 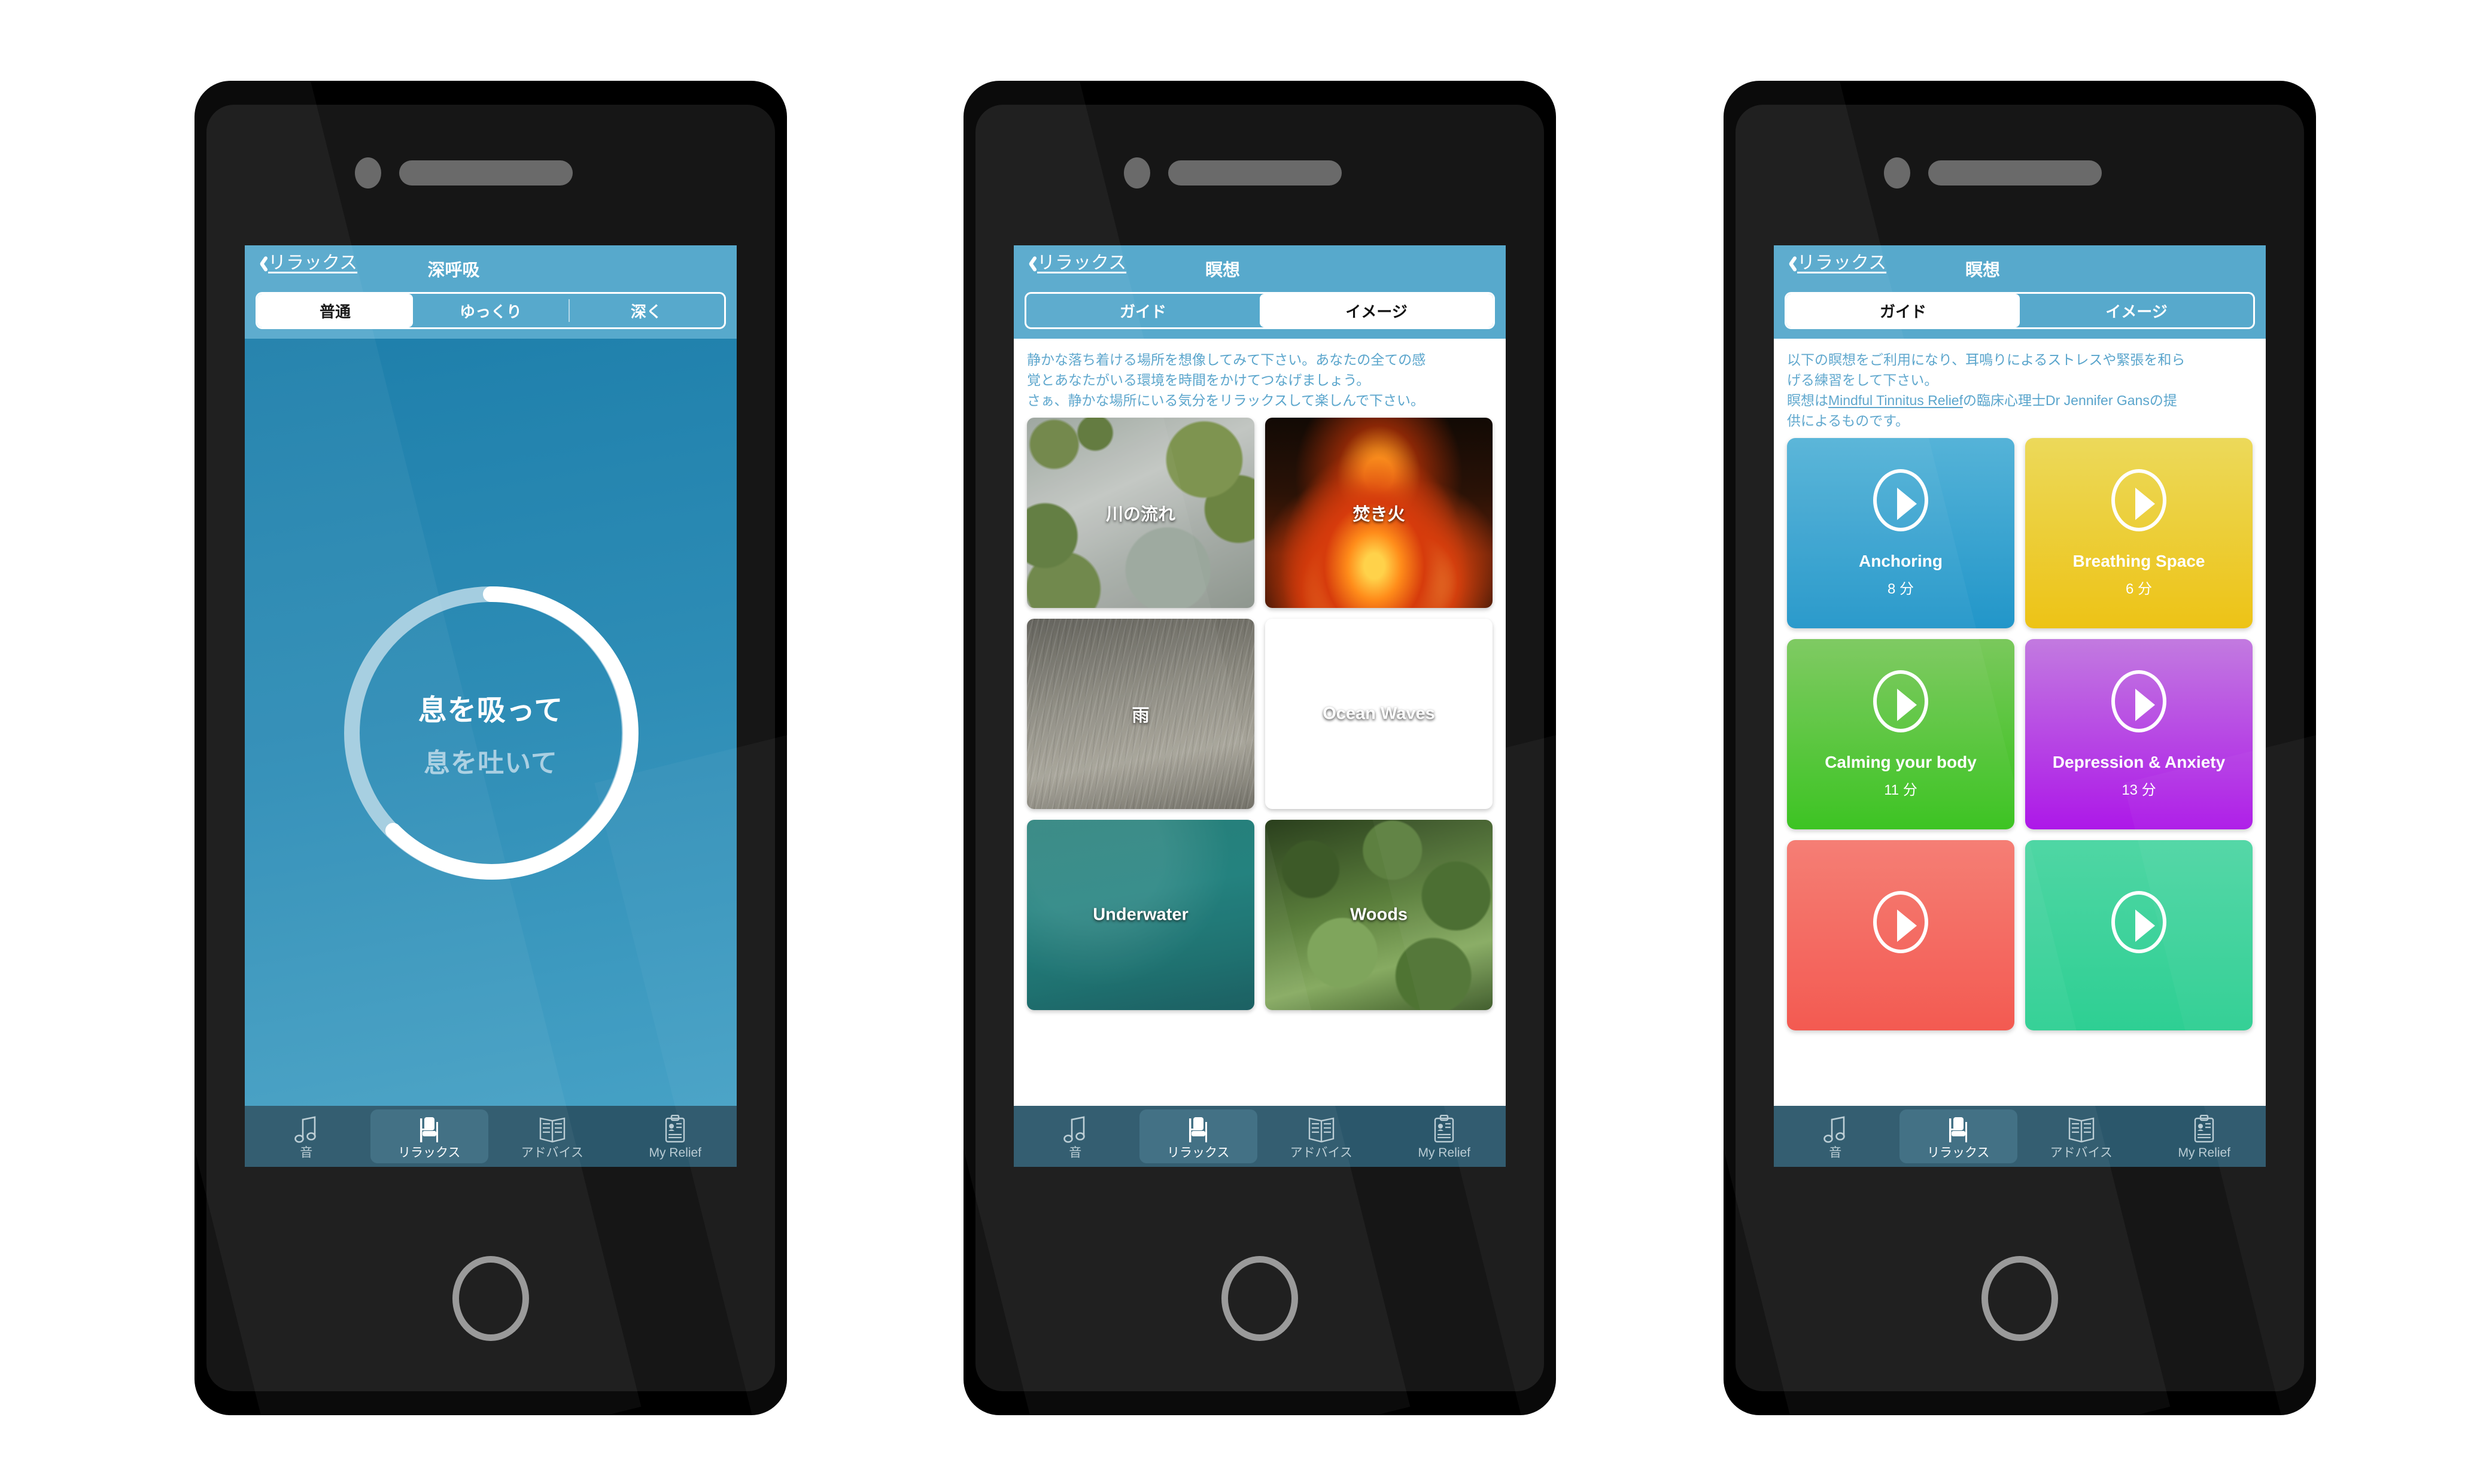 I want to click on intro-line-2: 覚とあなたがいる環境を時間をかけてつなげましょう。, so click(x=1198, y=380).